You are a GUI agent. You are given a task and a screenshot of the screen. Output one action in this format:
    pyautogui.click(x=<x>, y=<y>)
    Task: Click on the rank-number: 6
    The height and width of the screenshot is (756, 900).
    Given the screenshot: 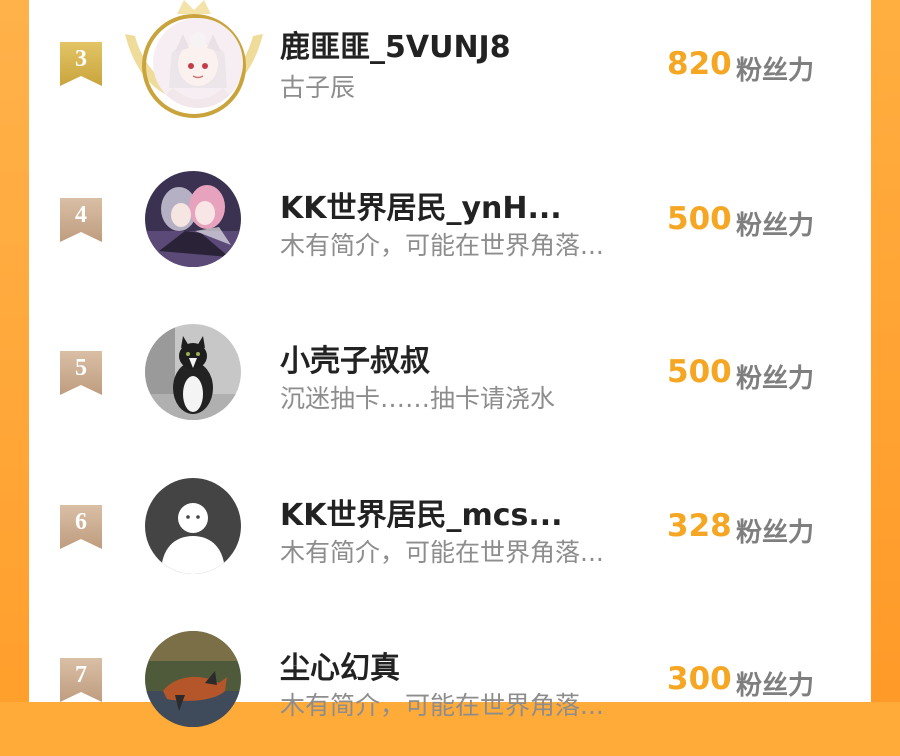 What is the action you would take?
    pyautogui.click(x=81, y=522)
    